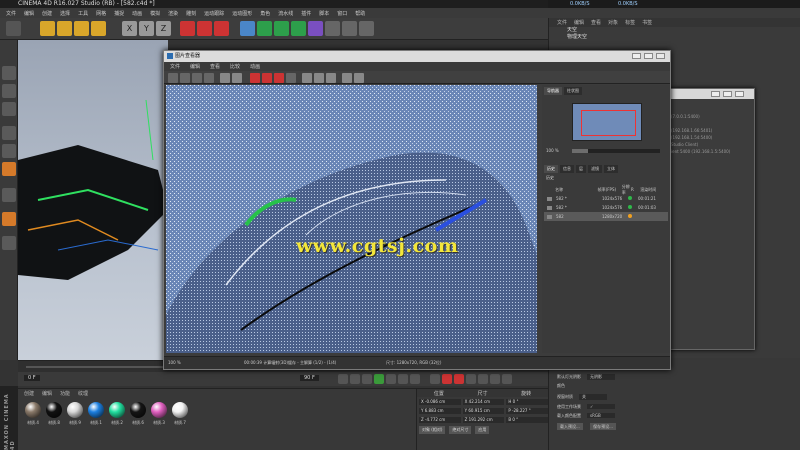  I want to click on play-icon, so click(379, 379).